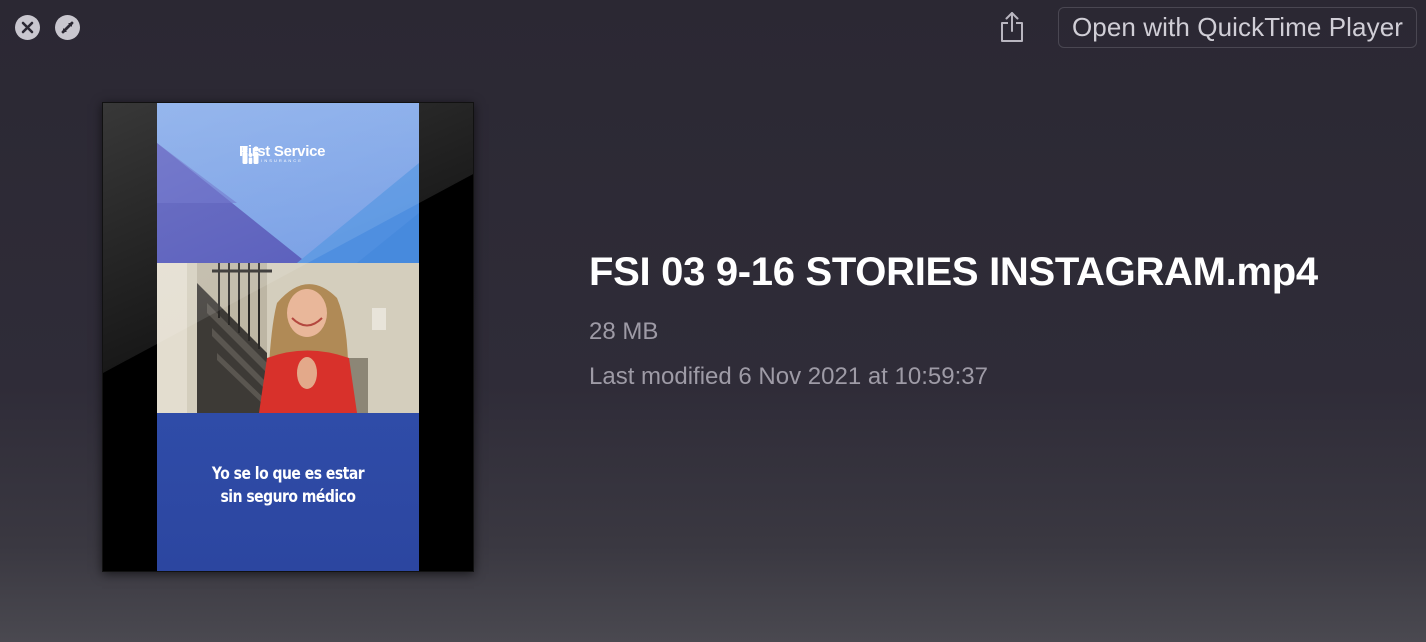  I want to click on share-icon, so click(1012, 27).